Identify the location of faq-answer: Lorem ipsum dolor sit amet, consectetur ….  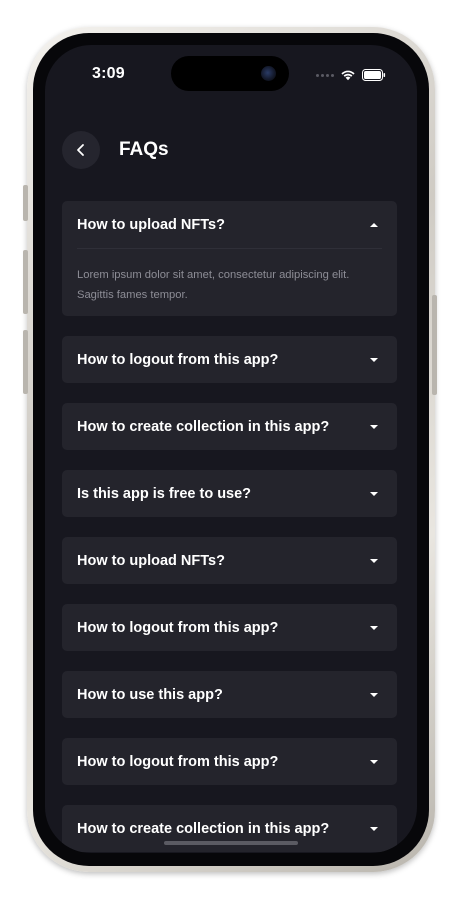
(213, 285).